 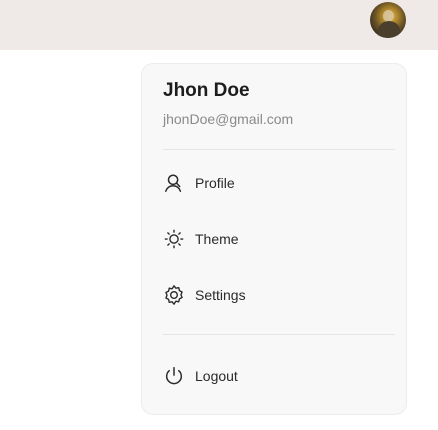 I want to click on logout-button: Logout, so click(x=275, y=376).